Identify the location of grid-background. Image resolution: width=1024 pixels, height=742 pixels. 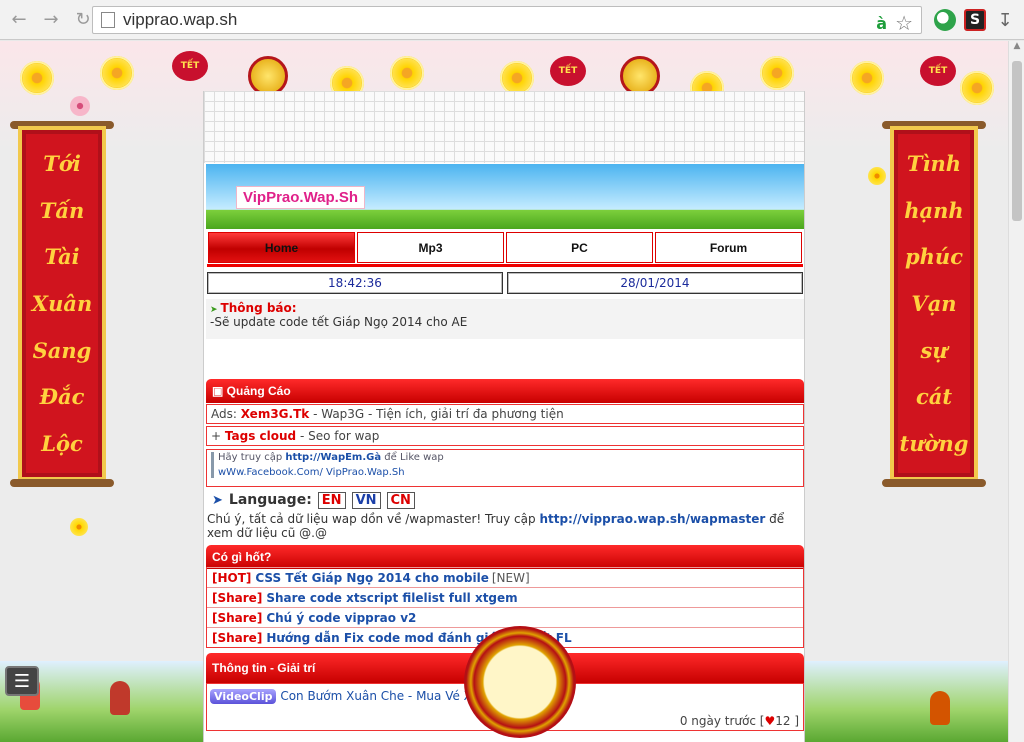
(504, 127).